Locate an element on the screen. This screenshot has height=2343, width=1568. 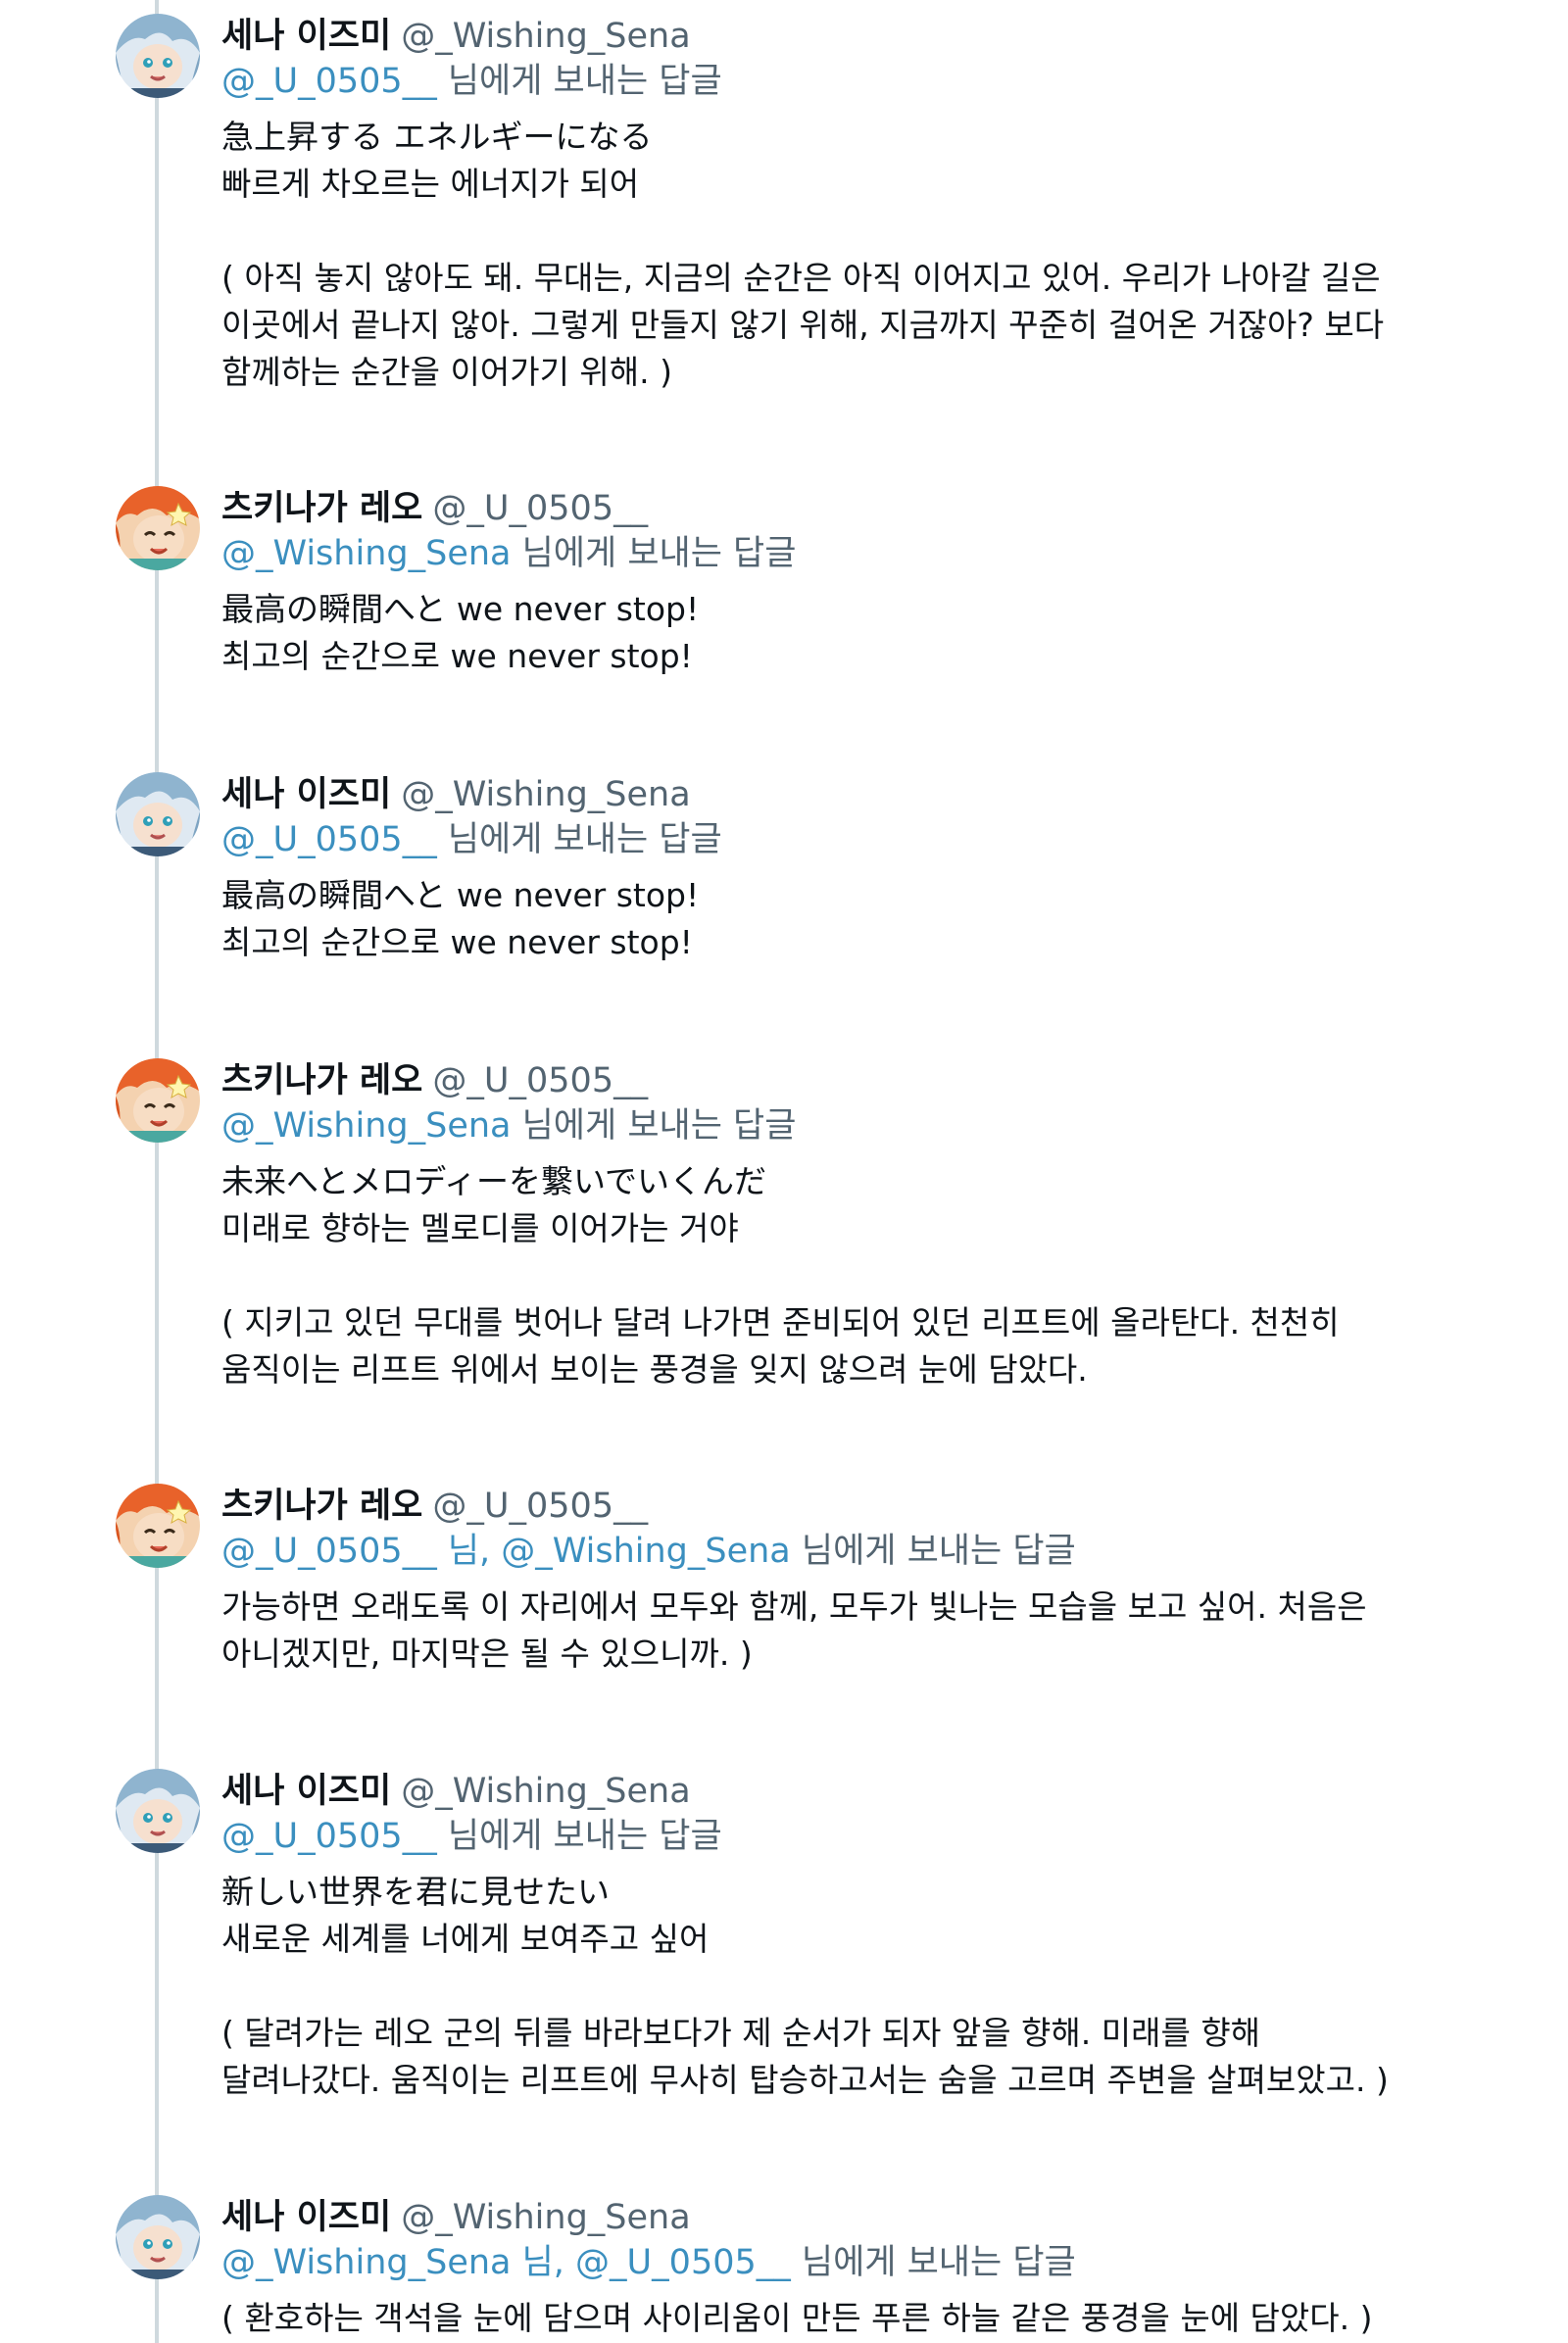
tweet-text-line: 未来へとメロディーを繋いでいくんだ is located at coordinates (494, 1181).